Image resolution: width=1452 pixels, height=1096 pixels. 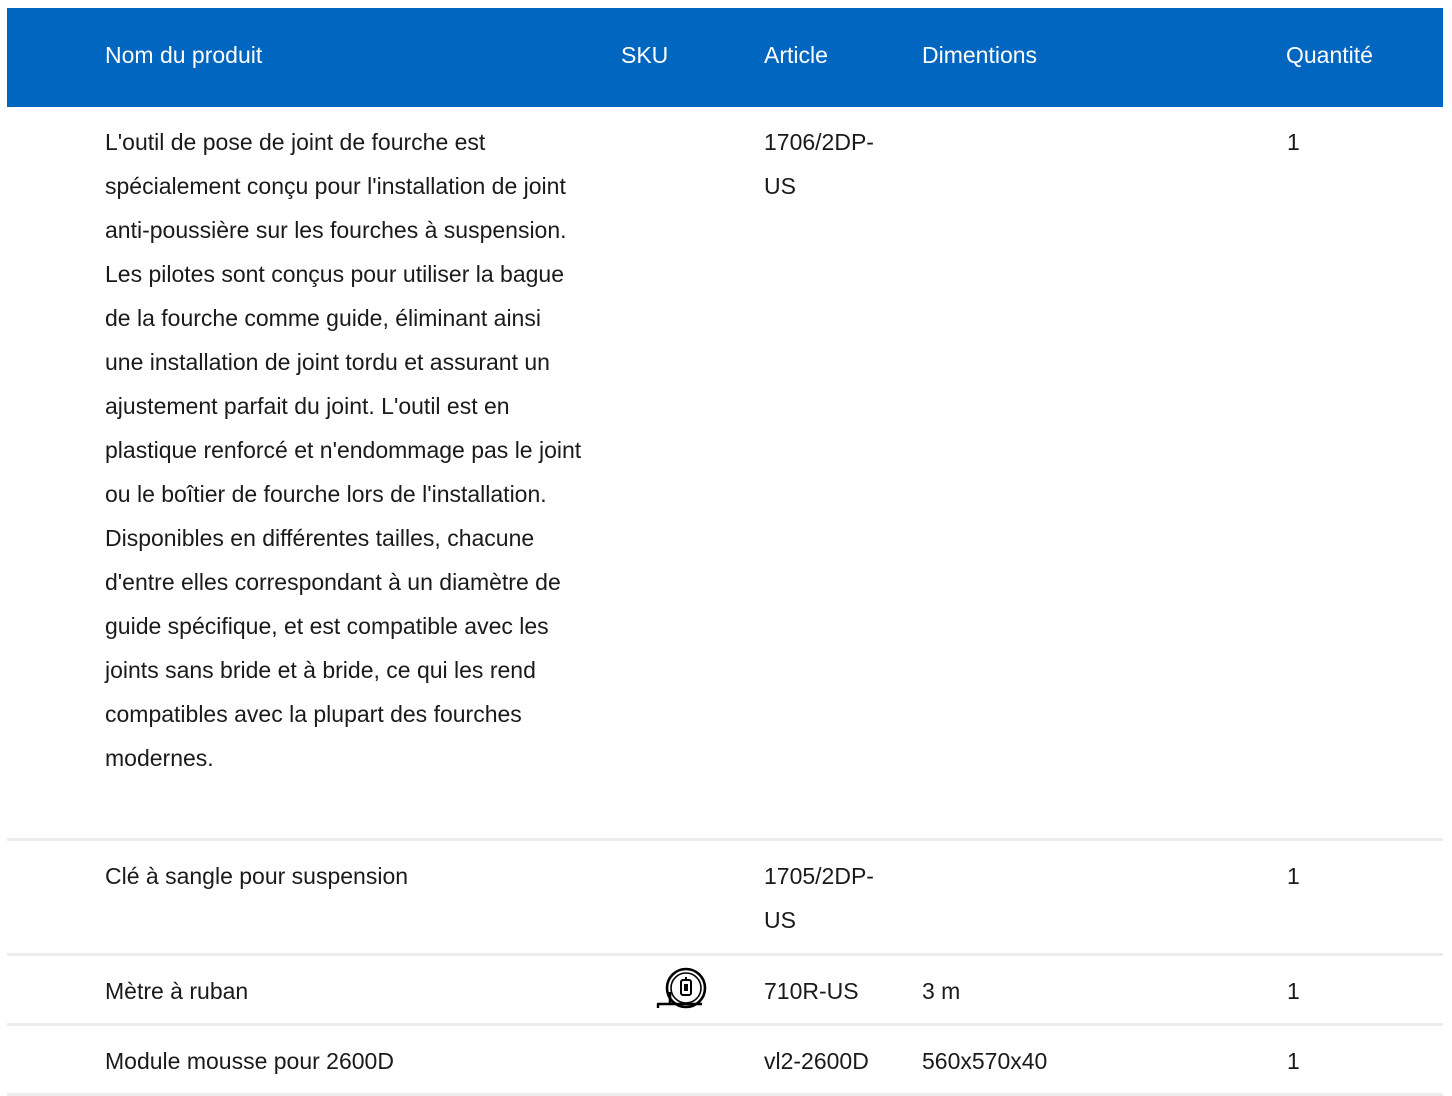 What do you see at coordinates (644, 55) in the screenshot?
I see `column-header-sku: SKU` at bounding box center [644, 55].